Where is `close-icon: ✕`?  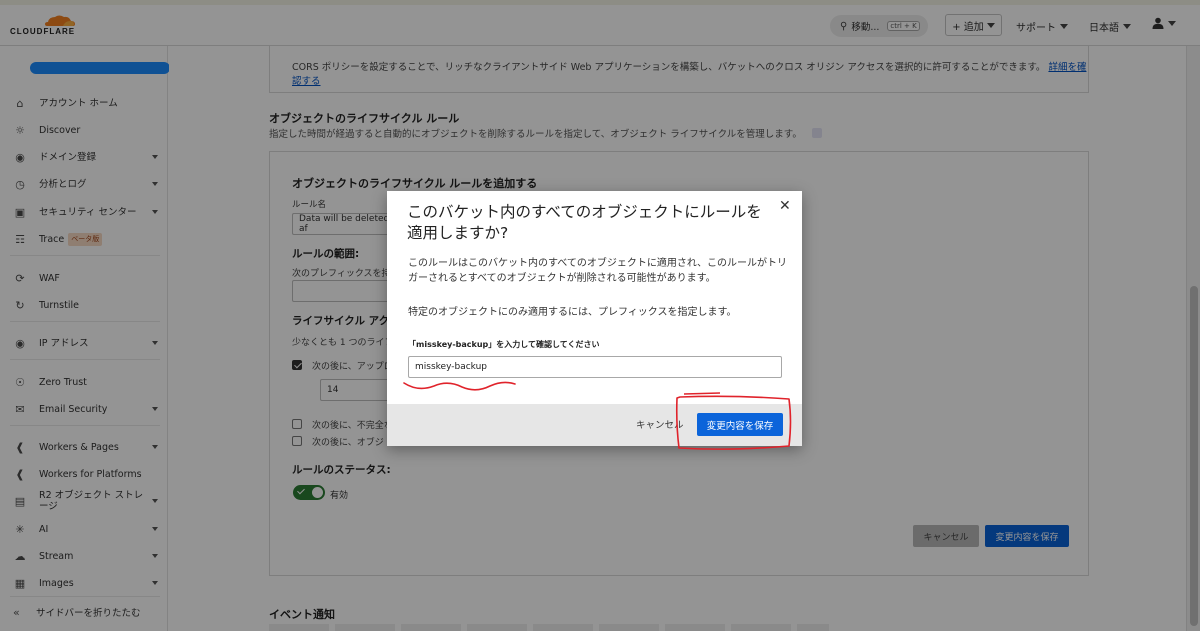 close-icon: ✕ is located at coordinates (785, 206).